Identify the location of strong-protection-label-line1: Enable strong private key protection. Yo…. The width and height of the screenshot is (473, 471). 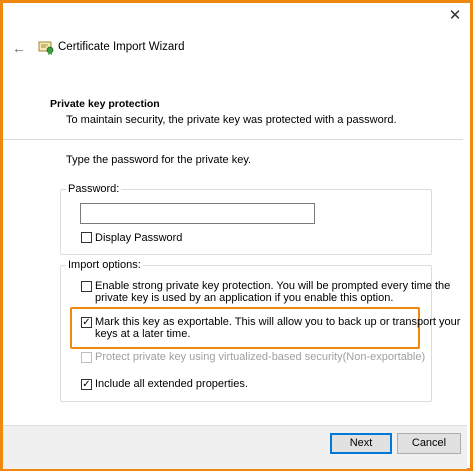
(273, 286).